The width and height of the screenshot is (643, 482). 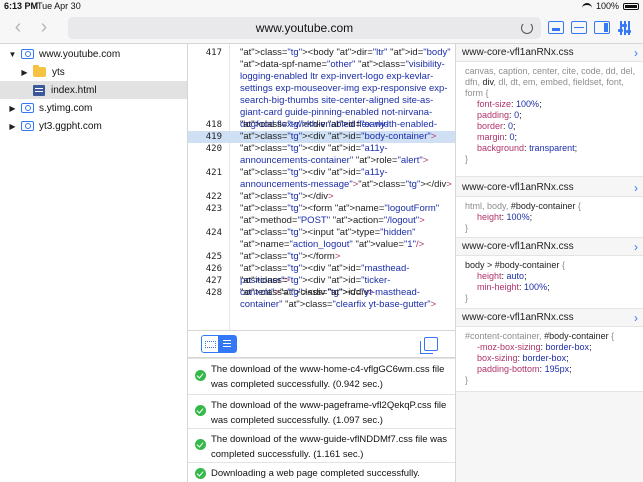 I want to click on back-icon: ‹, so click(x=18, y=27).